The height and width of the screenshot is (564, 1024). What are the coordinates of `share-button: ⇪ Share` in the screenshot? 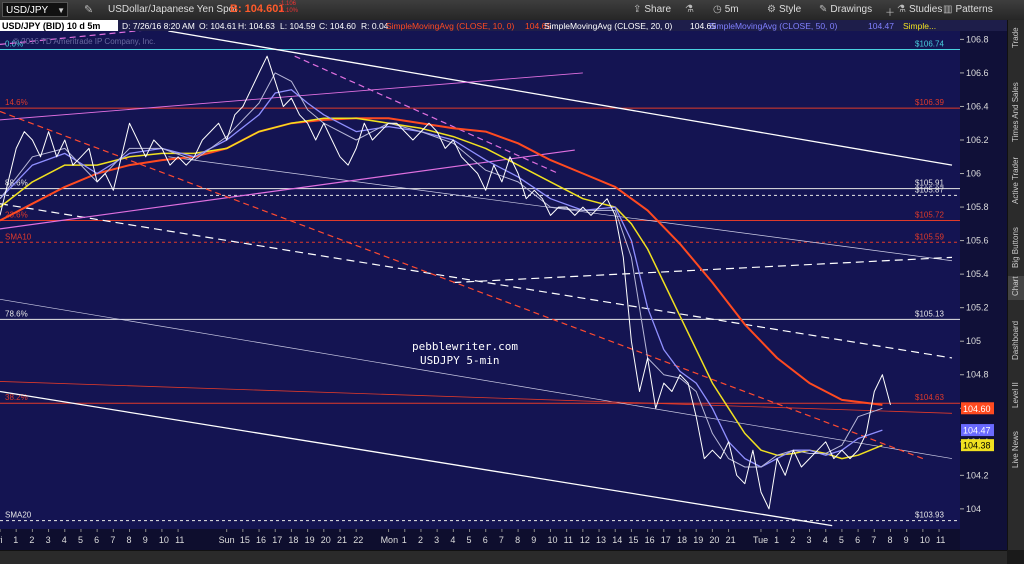 It's located at (652, 9).